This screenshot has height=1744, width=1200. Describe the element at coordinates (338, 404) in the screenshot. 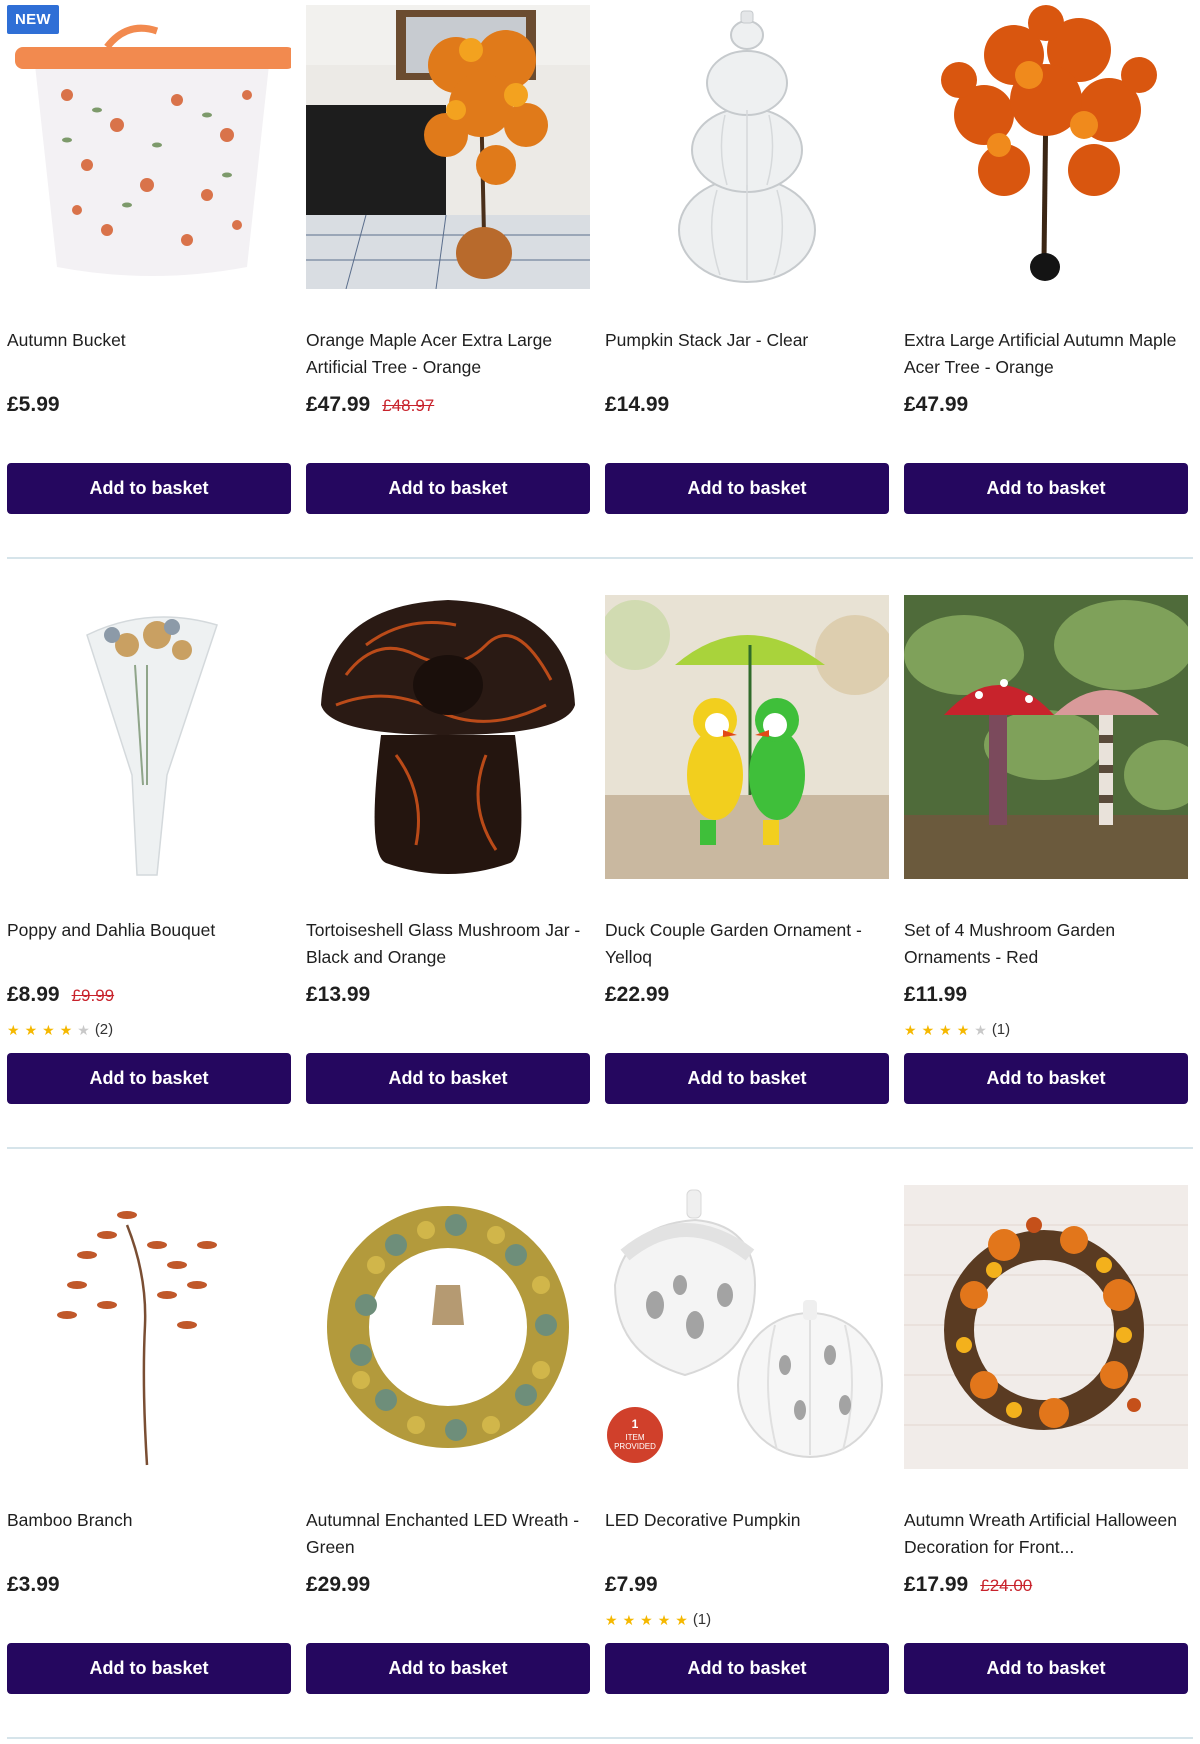

I see `product-price: £47.99` at that location.